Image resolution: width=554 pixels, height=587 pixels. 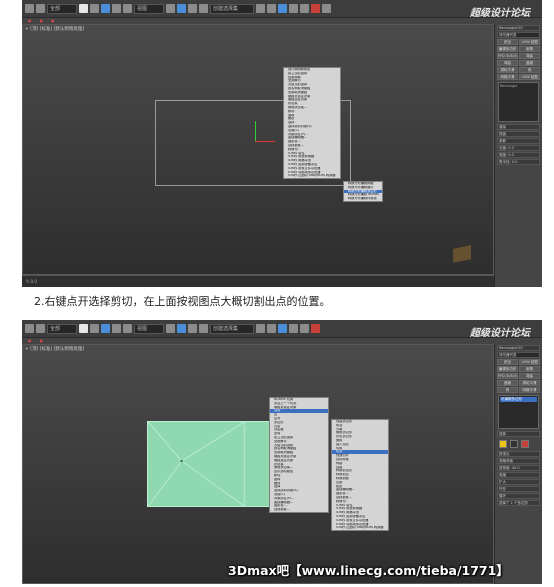 I want to click on render-icon, so click(x=326, y=8).